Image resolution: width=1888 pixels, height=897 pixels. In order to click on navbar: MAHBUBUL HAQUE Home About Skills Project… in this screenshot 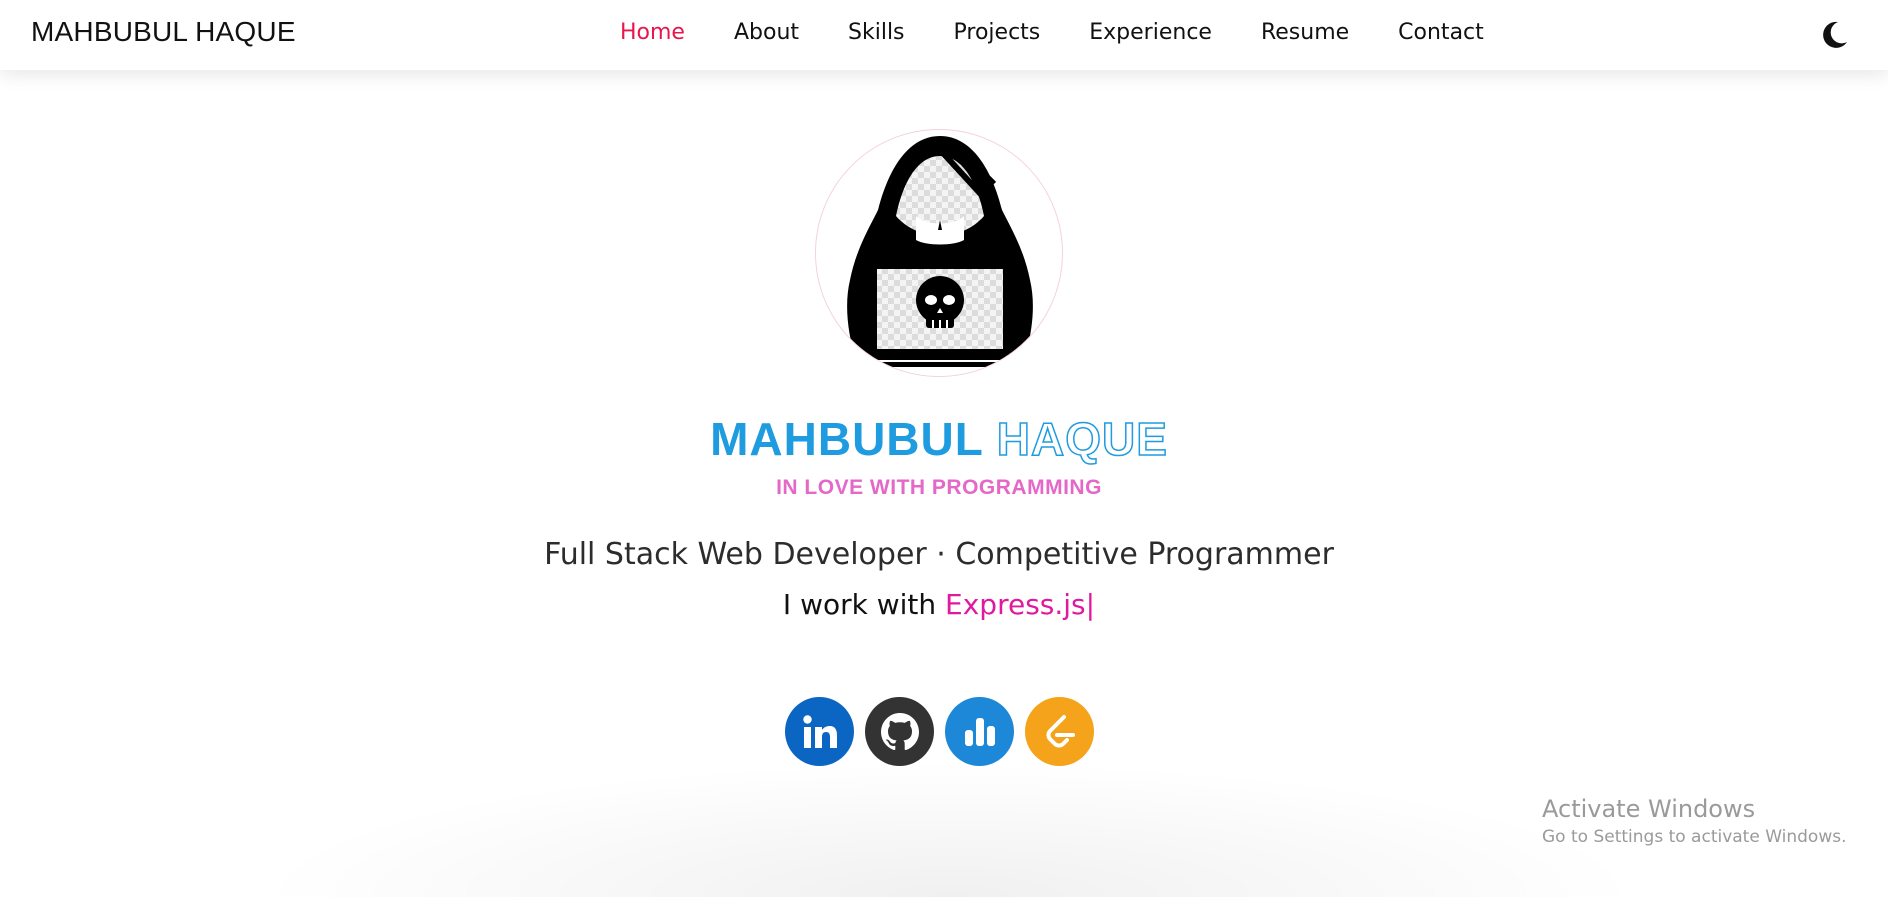, I will do `click(944, 35)`.